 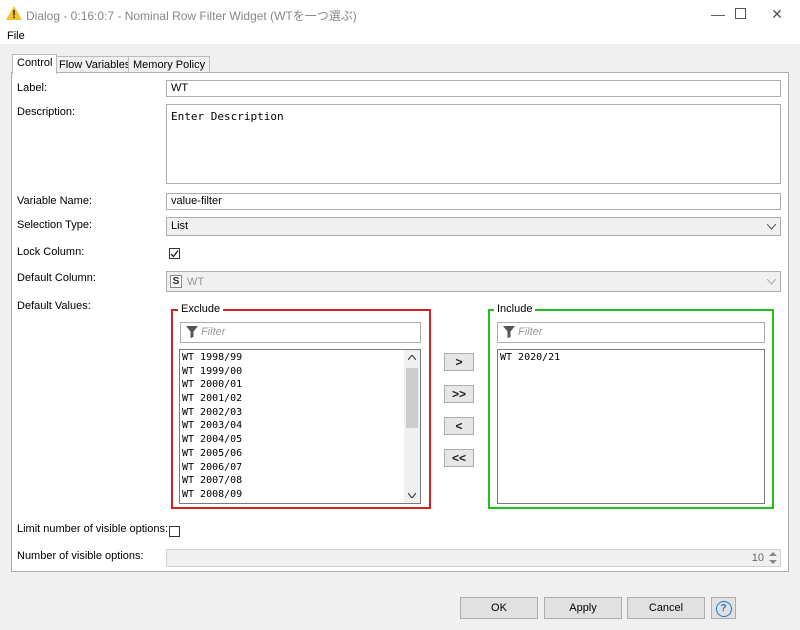 I want to click on list-item: WT 2007/08, so click(x=292, y=481).